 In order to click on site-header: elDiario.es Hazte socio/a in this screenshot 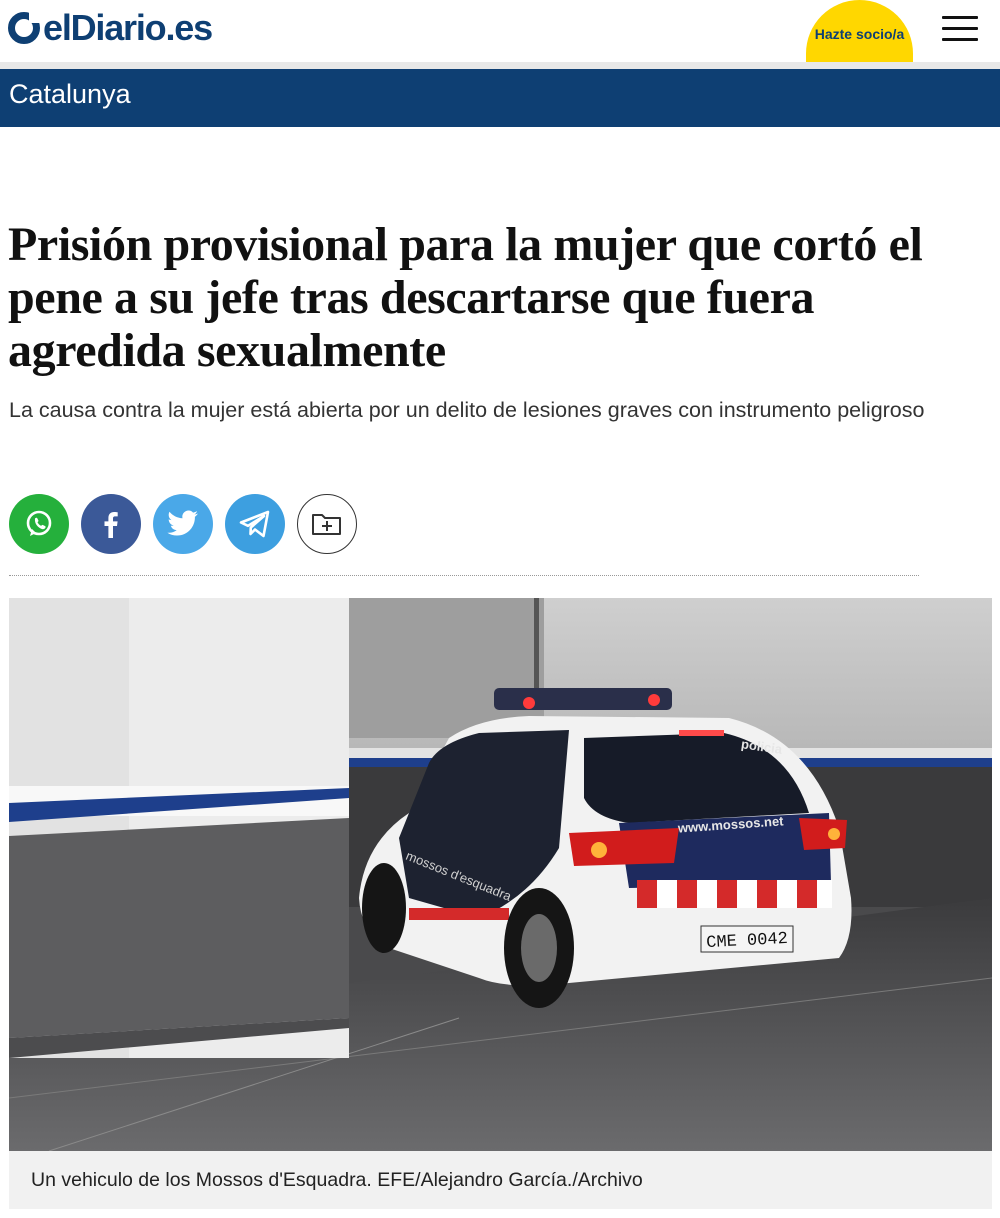, I will do `click(500, 31)`.